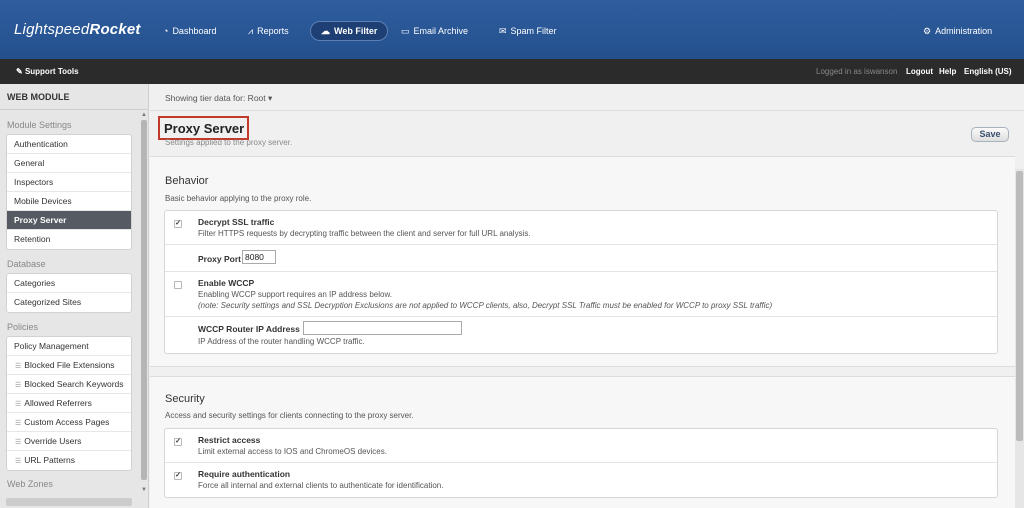 The image size is (1024, 508). Describe the element at coordinates (178, 476) in the screenshot. I see `require-auth-checkbox: ✓` at that location.